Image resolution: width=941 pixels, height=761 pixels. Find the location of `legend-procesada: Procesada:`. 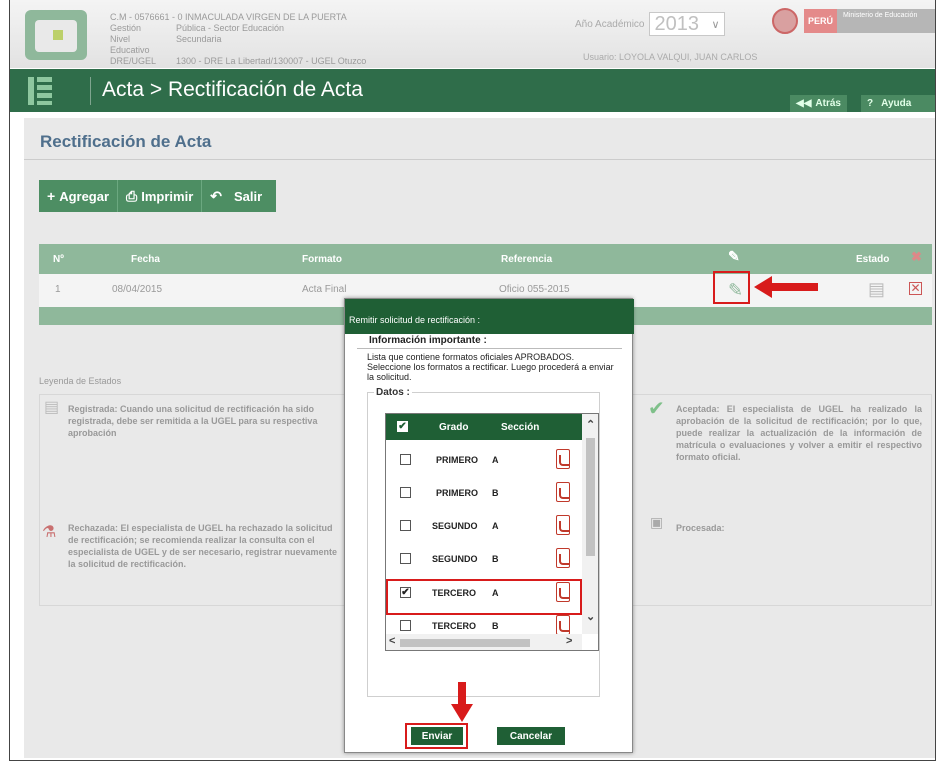

legend-procesada: Procesada: is located at coordinates (700, 528).